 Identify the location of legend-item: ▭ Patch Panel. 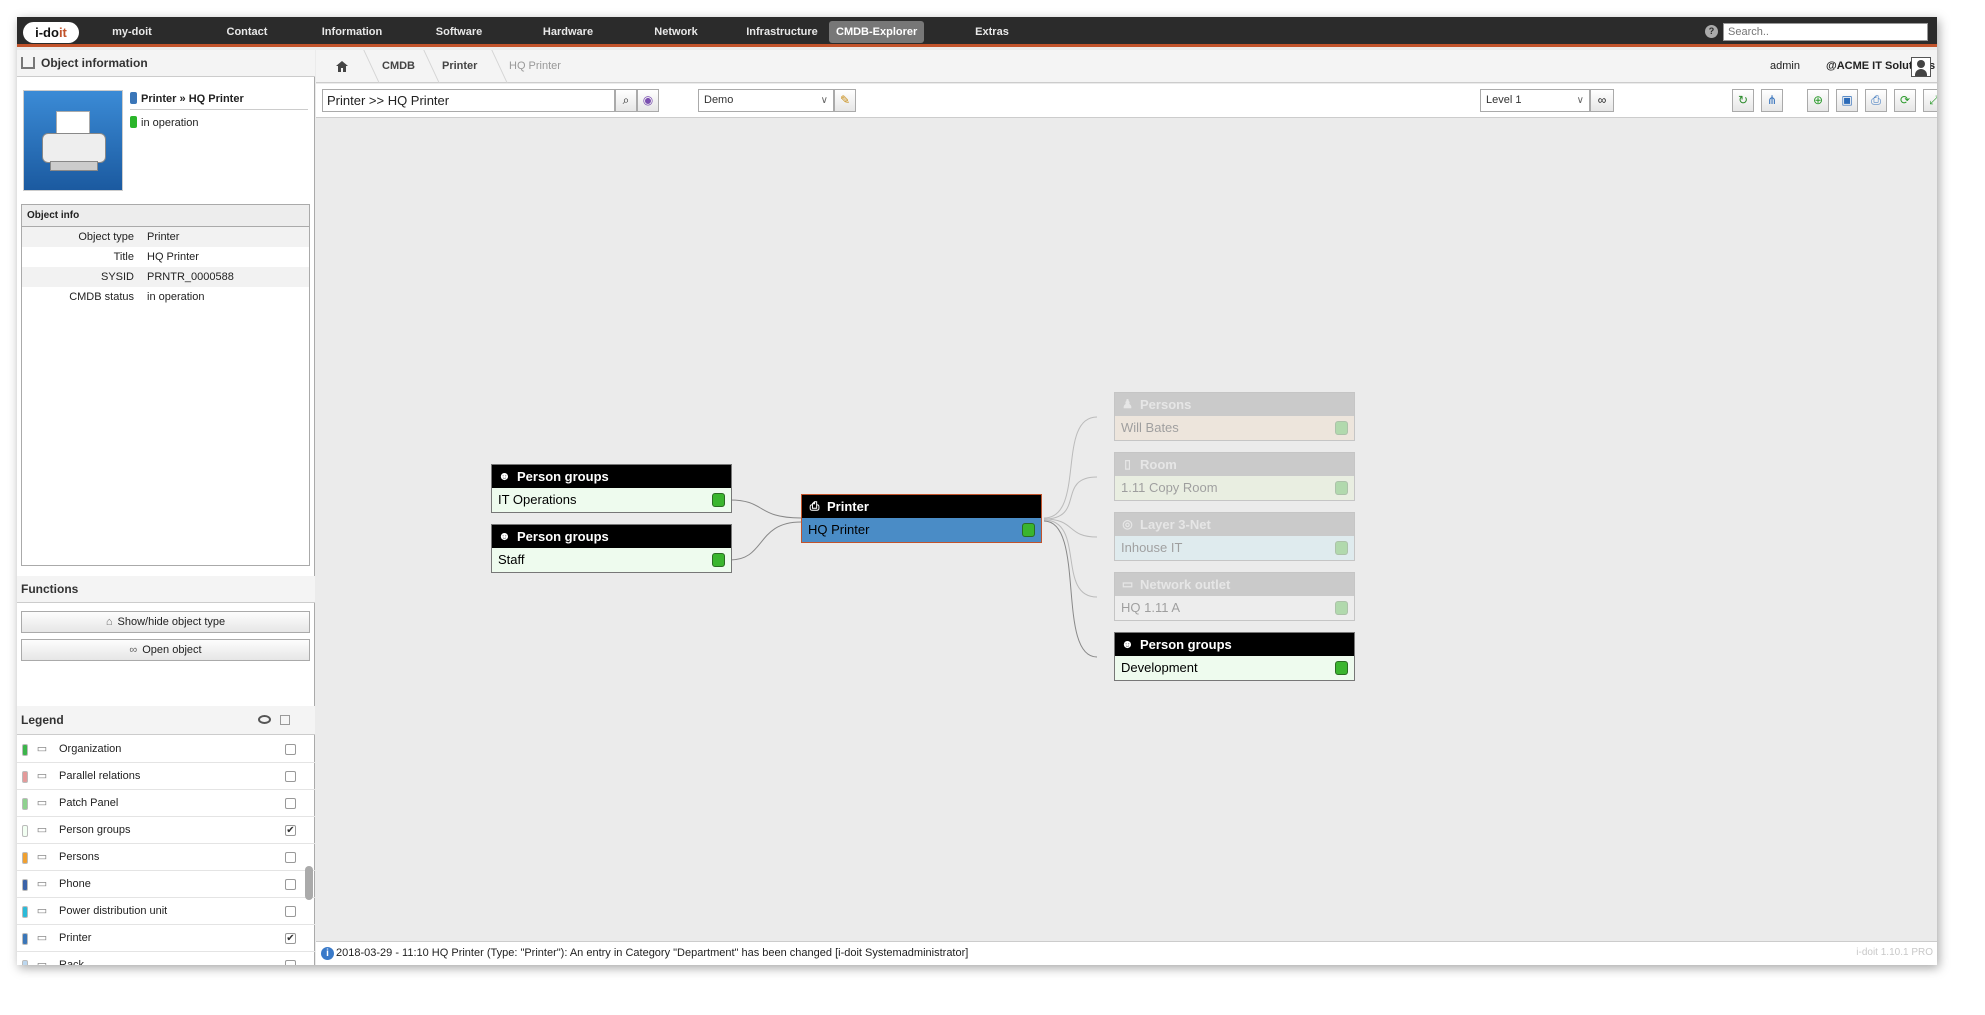
(166, 803).